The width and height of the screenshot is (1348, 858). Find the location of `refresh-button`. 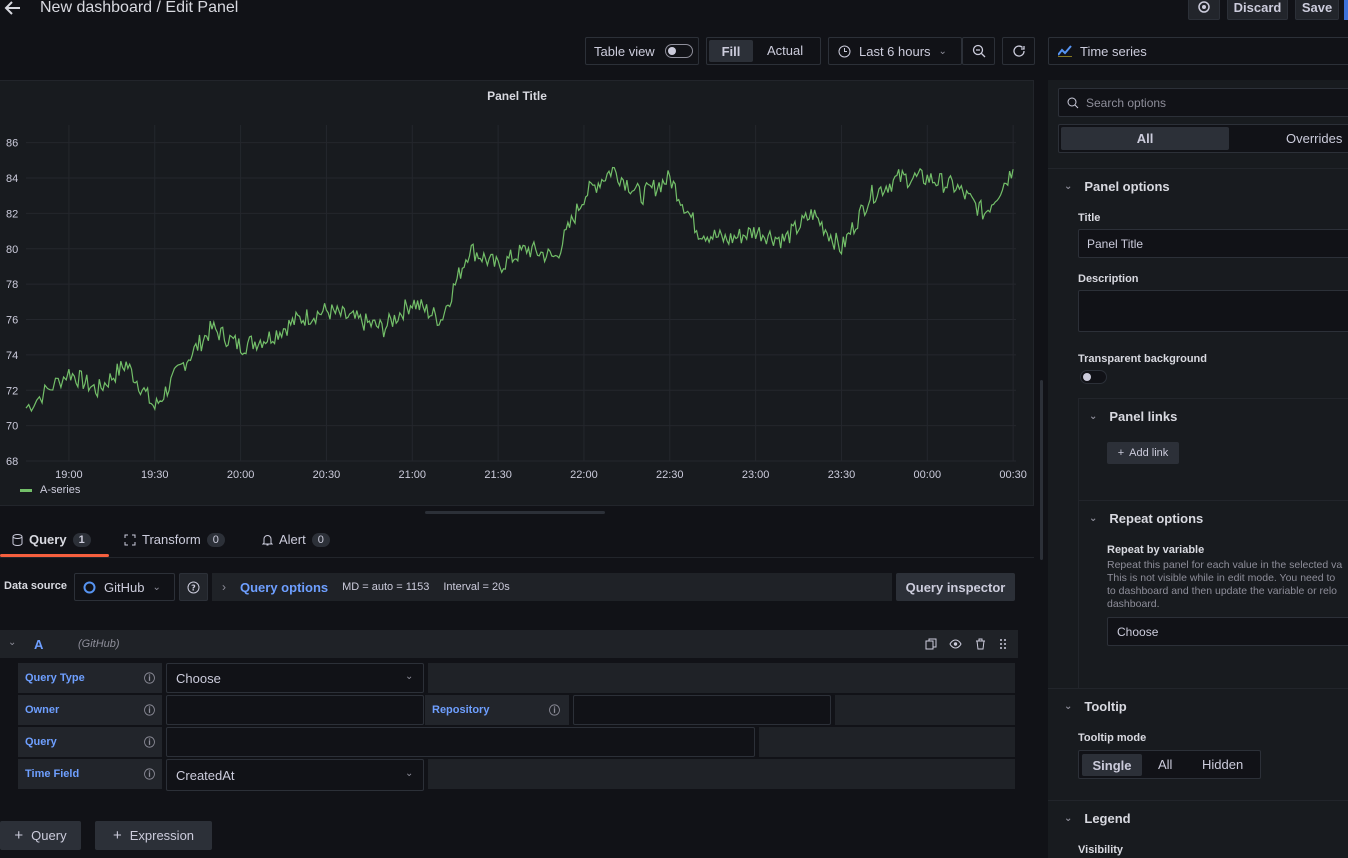

refresh-button is located at coordinates (1018, 51).